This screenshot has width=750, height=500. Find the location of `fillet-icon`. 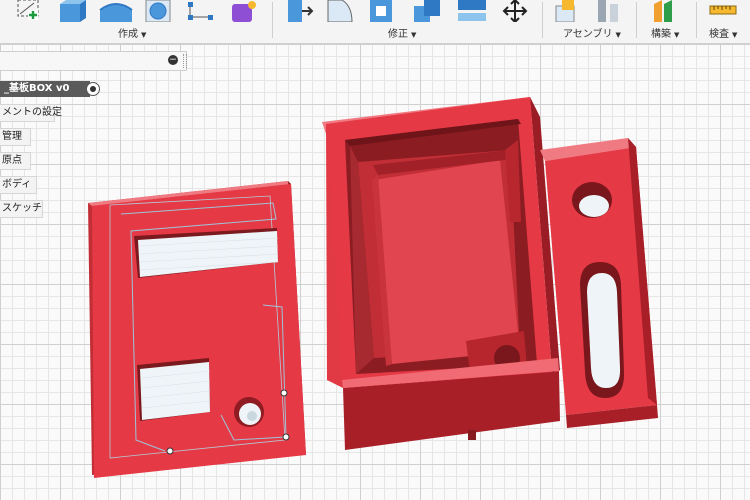

fillet-icon is located at coordinates (340, 11).